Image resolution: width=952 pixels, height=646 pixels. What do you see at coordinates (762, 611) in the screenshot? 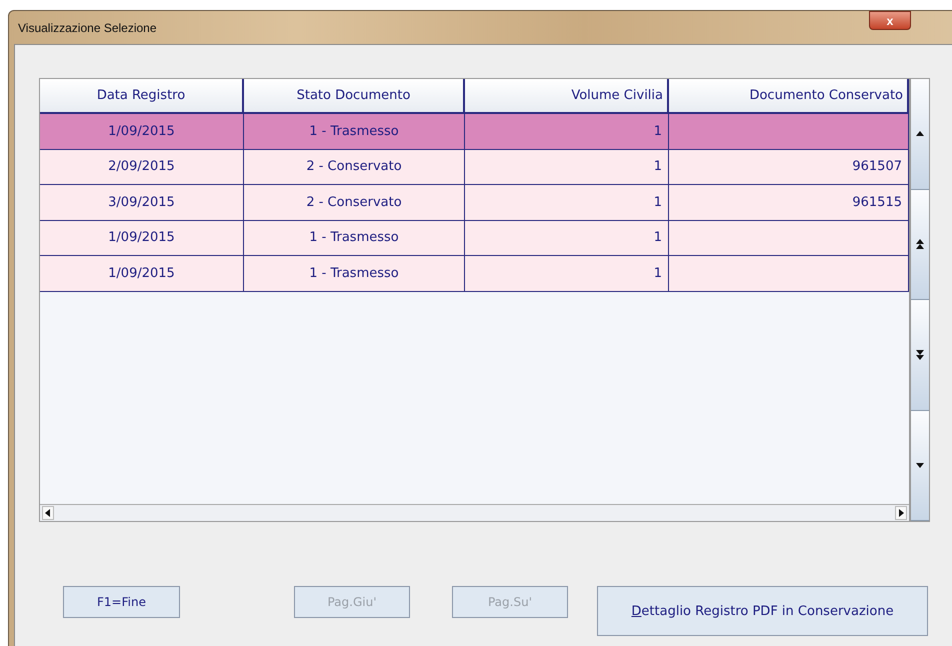
I see `action-button: Dettaglio Registro PDF in Conservazione` at bounding box center [762, 611].